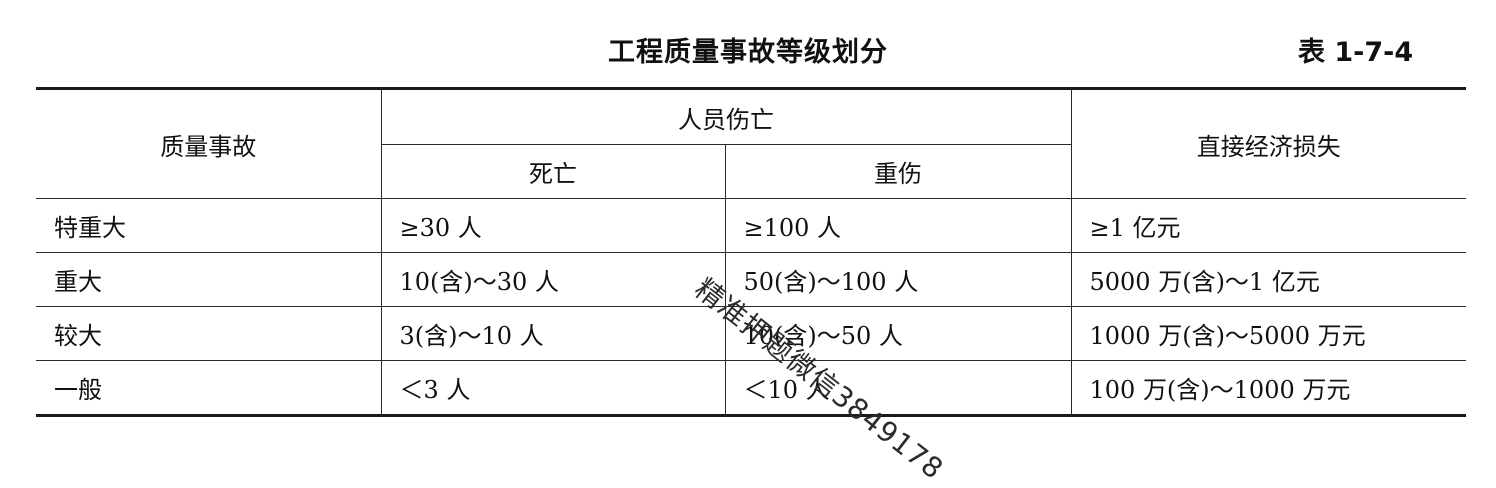  I want to click on header-serious-injury: 重伤, so click(897, 171).